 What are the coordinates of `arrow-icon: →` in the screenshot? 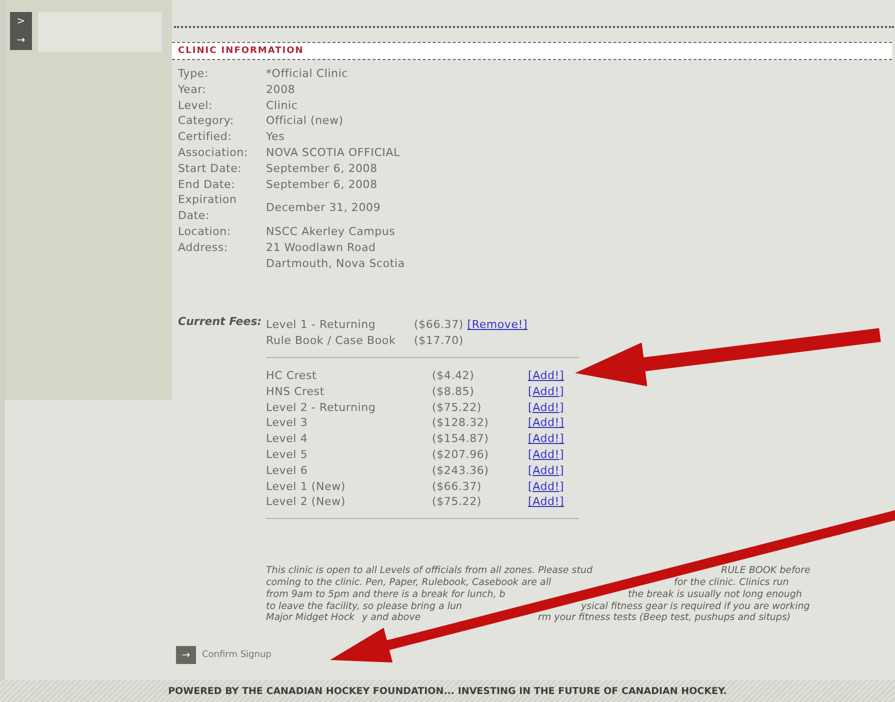 It's located at (21, 40).